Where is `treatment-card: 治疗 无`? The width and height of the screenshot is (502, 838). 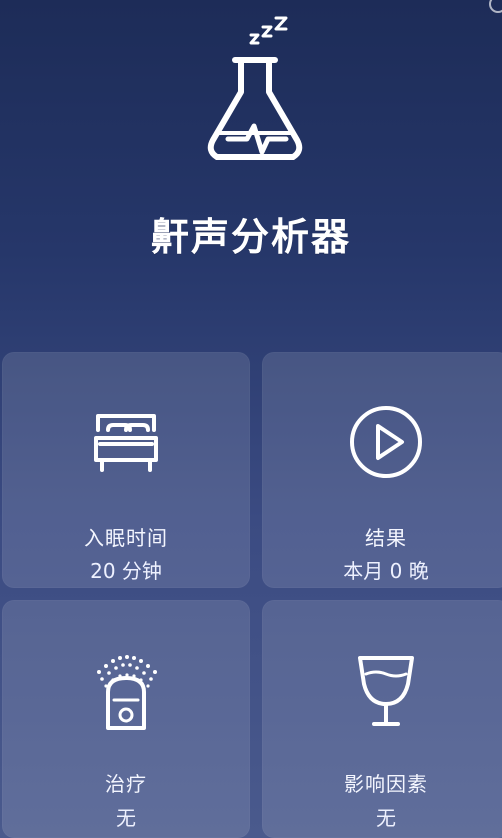 treatment-card: 治疗 无 is located at coordinates (126, 719).